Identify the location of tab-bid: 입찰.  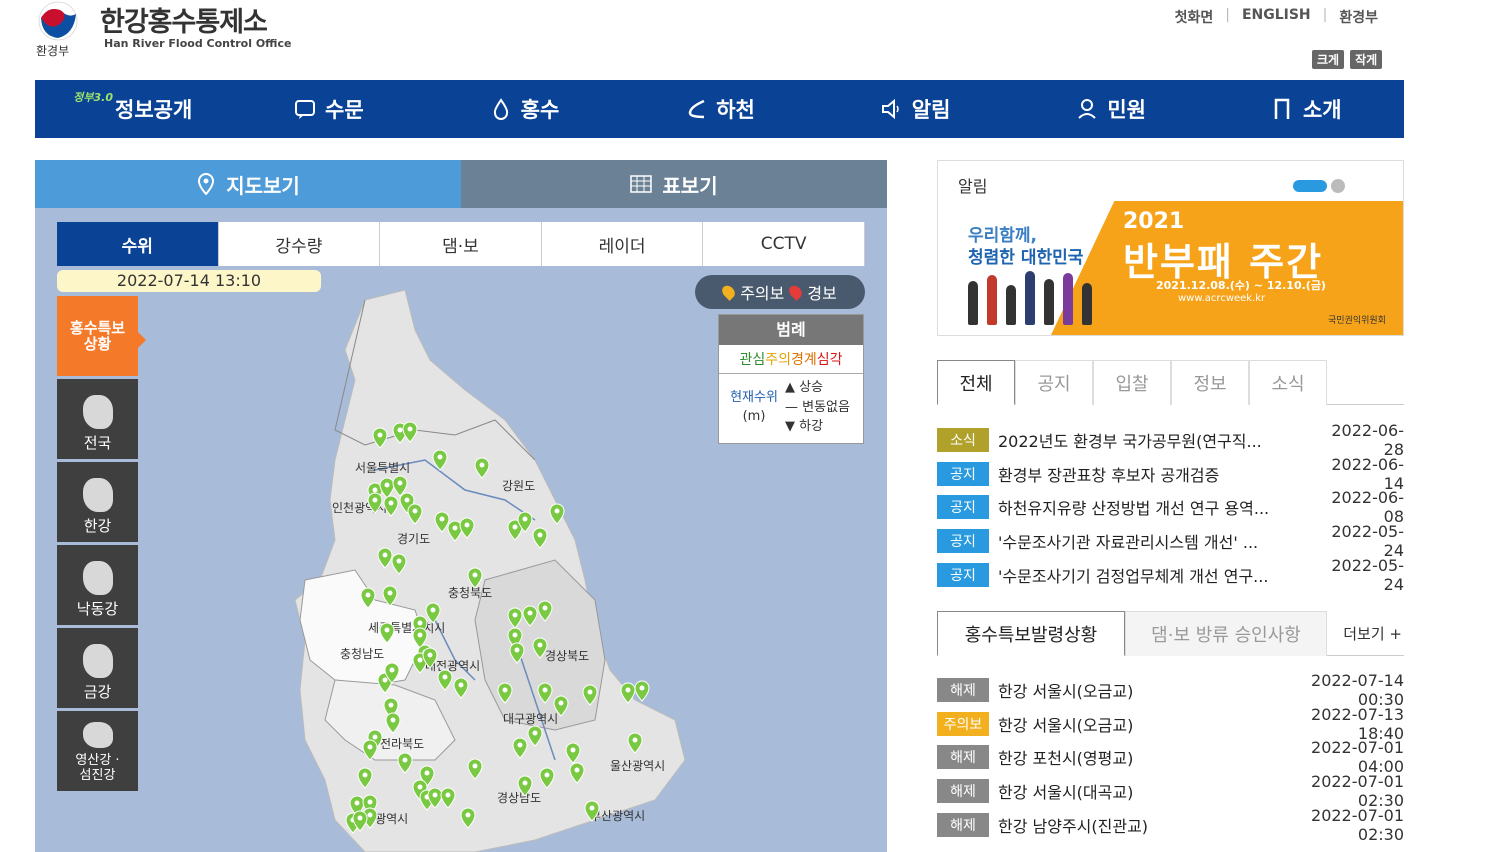
(1132, 382).